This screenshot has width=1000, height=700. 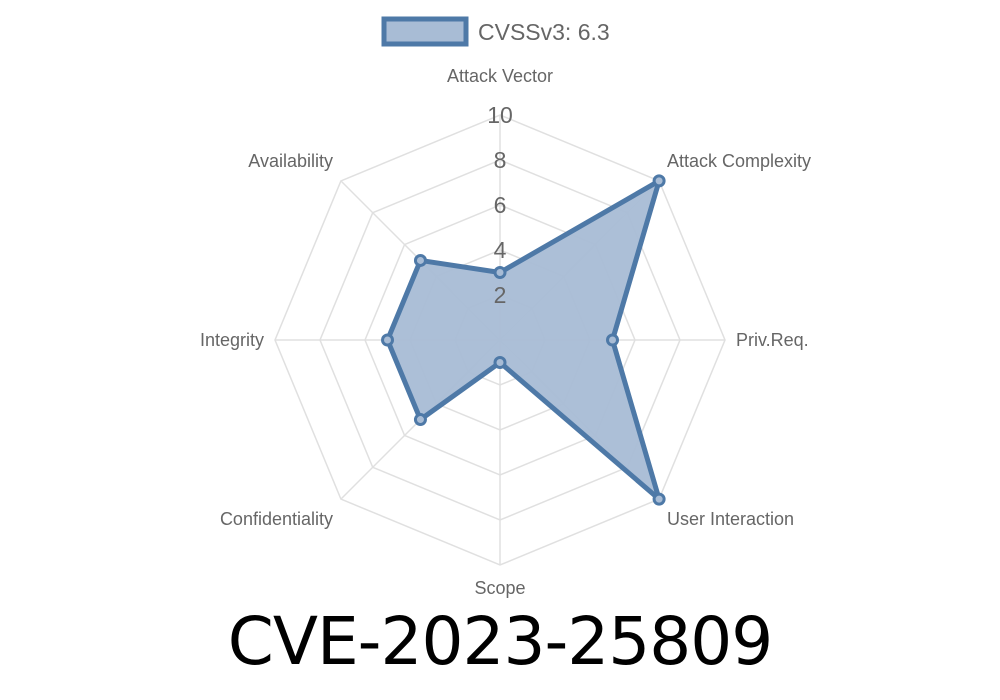 What do you see at coordinates (499, 588) in the screenshot?
I see `axis-label: Scope` at bounding box center [499, 588].